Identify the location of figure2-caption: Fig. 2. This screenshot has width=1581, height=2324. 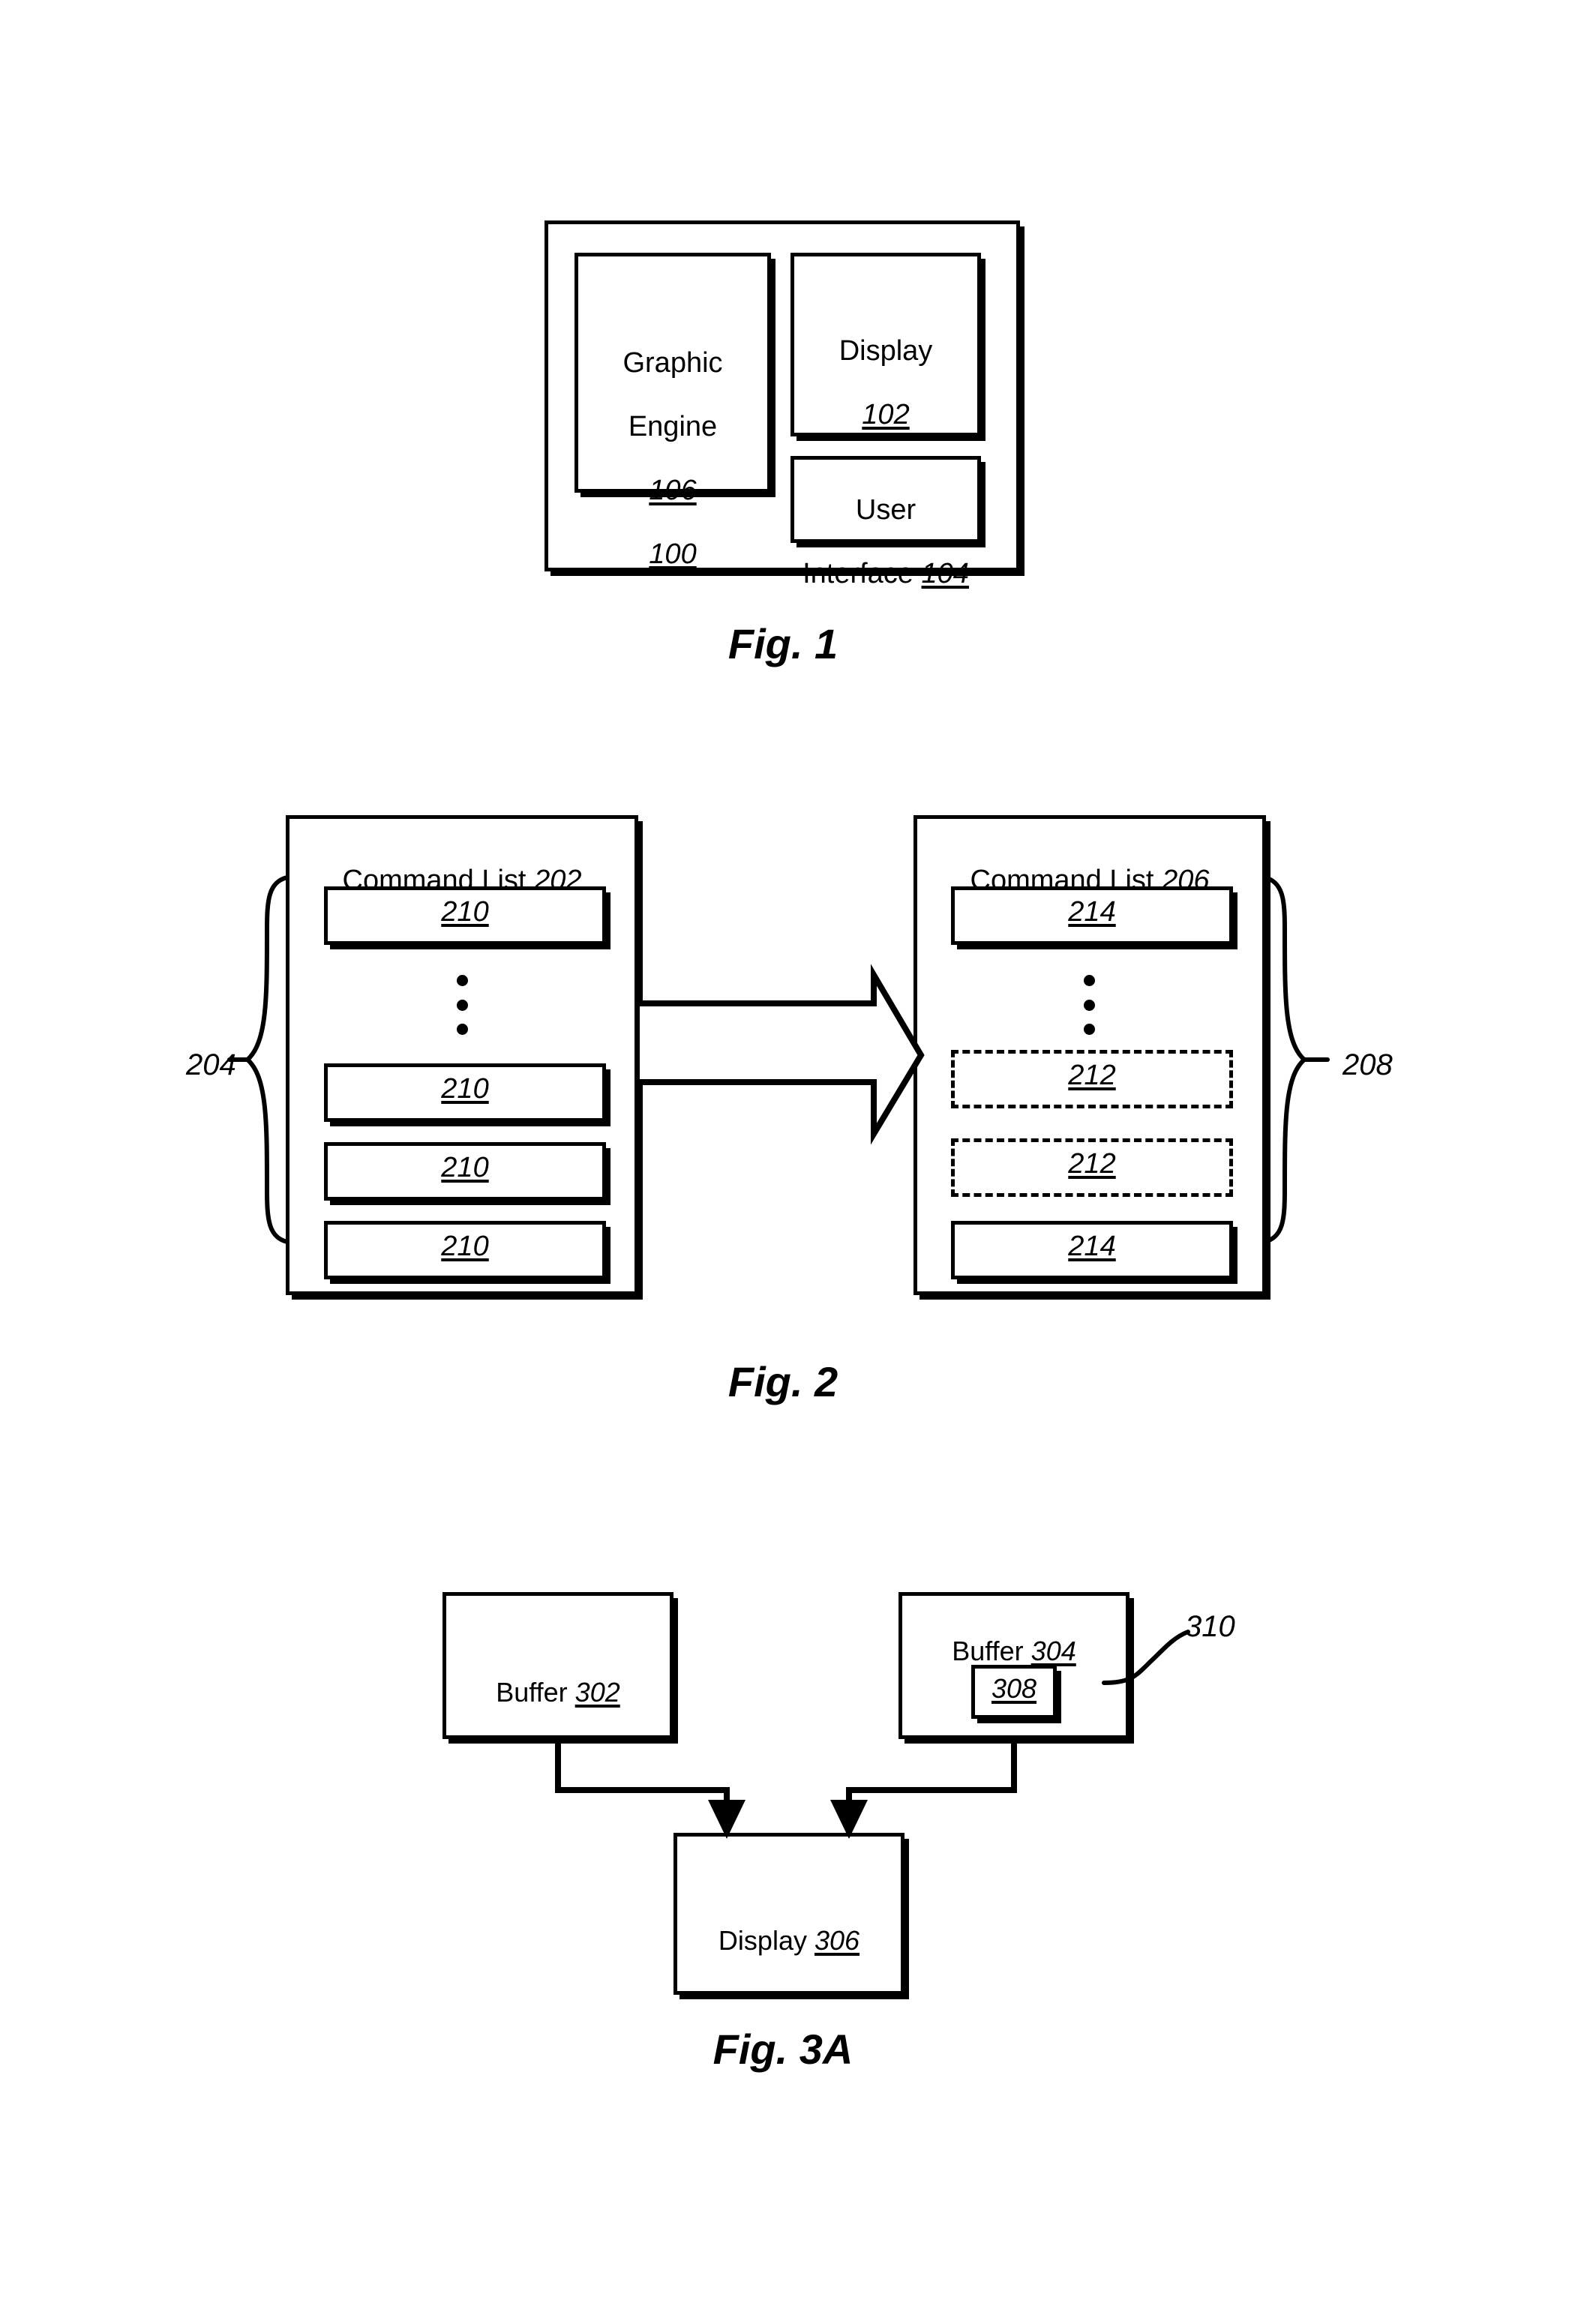
(783, 1381).